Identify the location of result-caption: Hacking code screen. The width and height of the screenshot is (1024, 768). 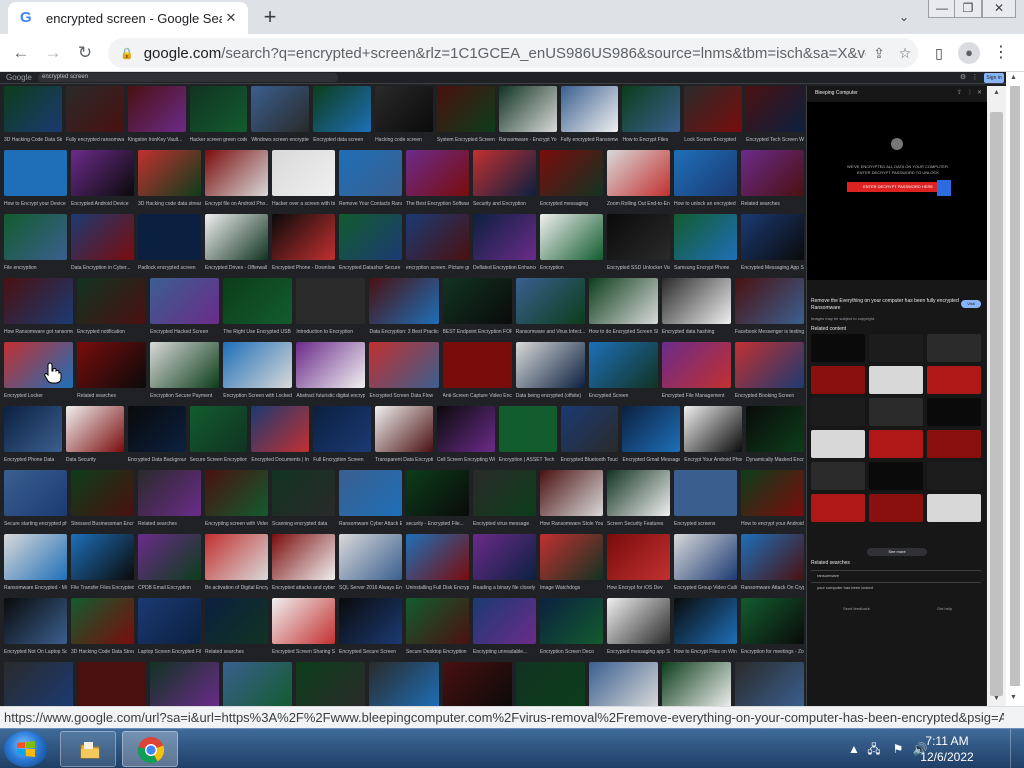
(404, 140).